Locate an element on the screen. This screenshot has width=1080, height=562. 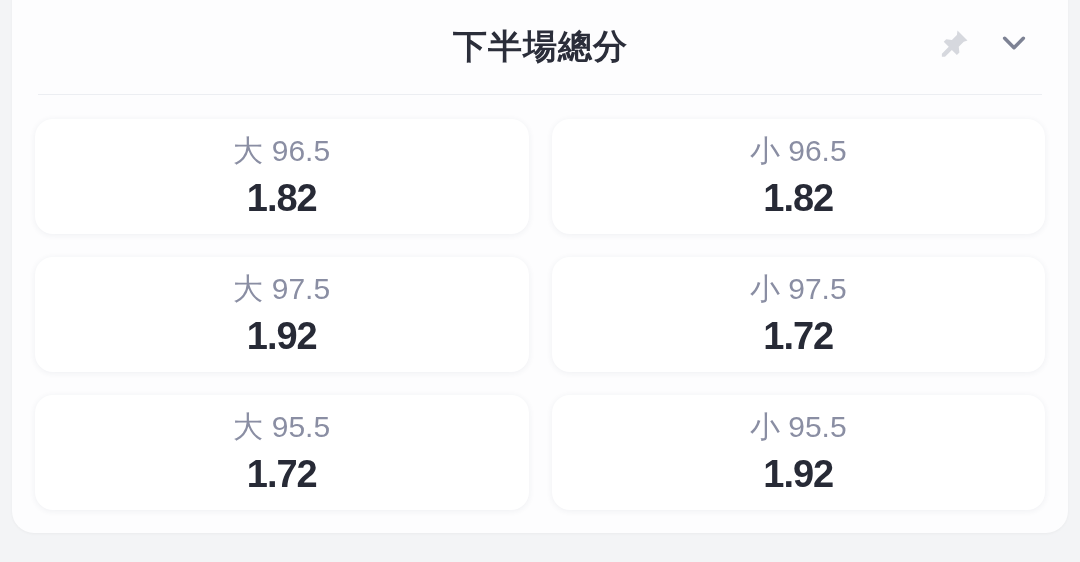
odds-option: 小 95.5 1.92 is located at coordinates (798, 452).